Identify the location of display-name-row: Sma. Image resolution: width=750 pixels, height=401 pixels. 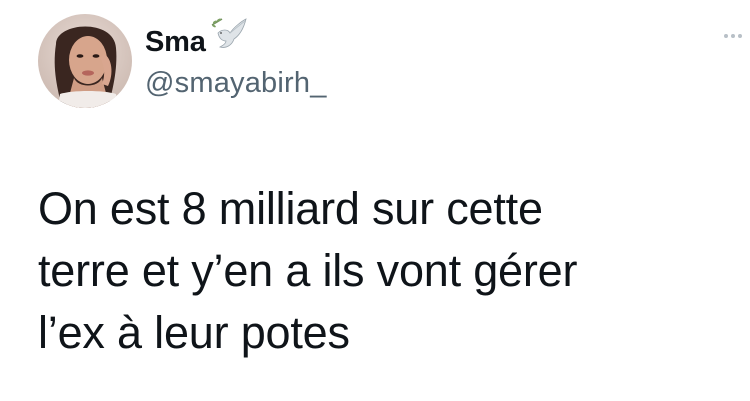
(236, 38).